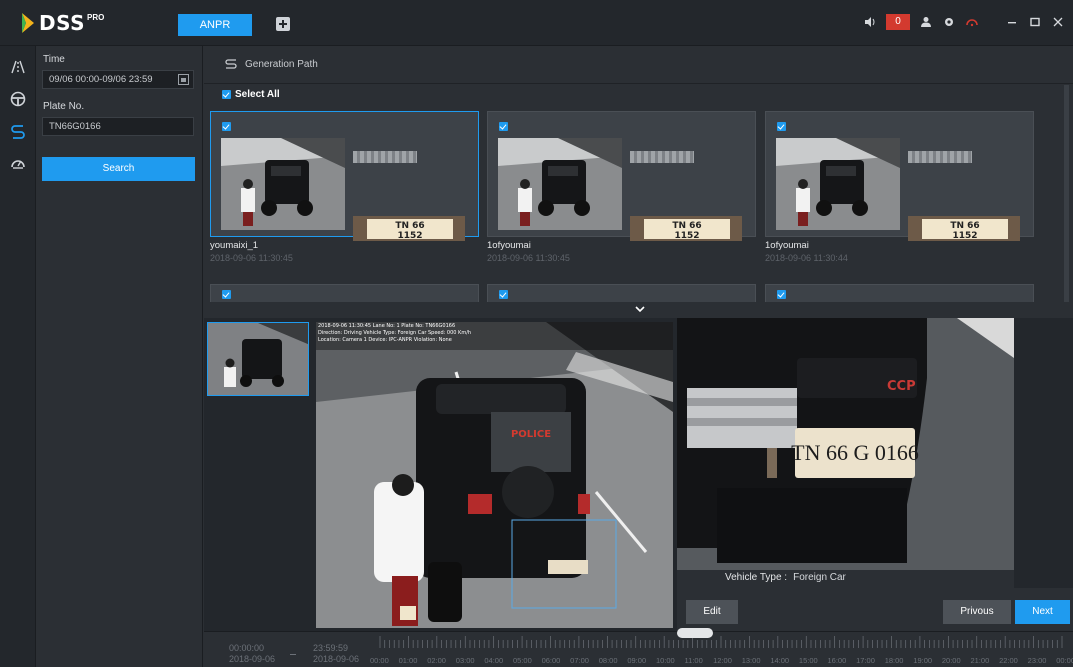 The height and width of the screenshot is (667, 1073). Describe the element at coordinates (118, 79) in the screenshot. I see `time-range-field: 09/06 00:00-09/06 23:59` at that location.